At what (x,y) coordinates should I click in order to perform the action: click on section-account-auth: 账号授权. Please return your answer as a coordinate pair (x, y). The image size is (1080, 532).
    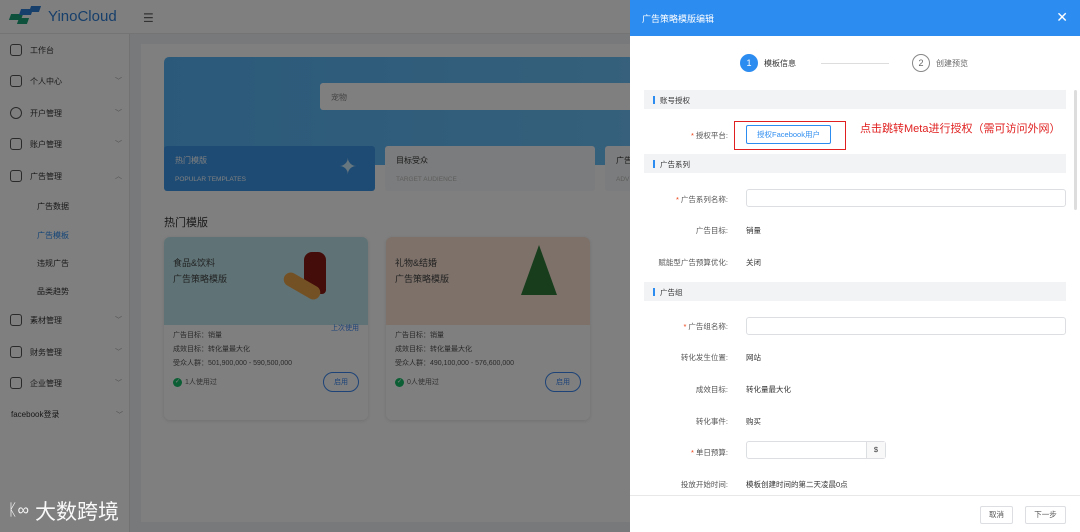
    Looking at the image, I should click on (855, 99).